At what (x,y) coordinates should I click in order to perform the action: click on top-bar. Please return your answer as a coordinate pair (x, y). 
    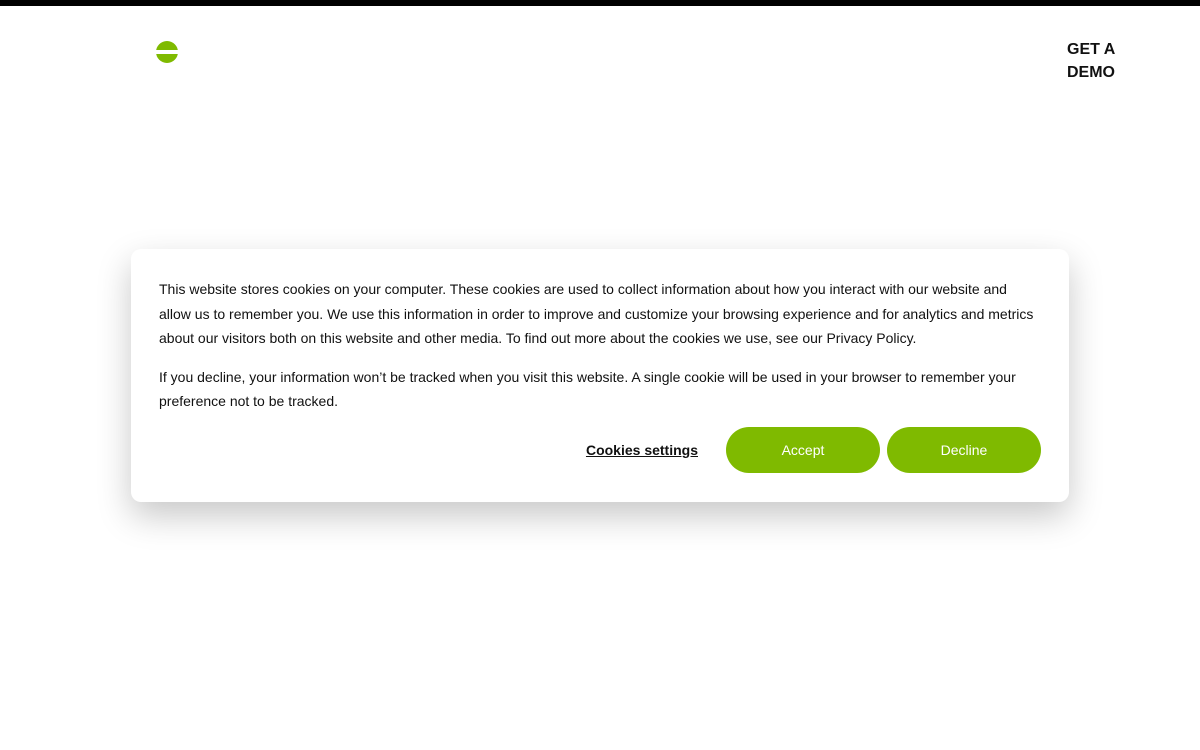
    Looking at the image, I should click on (600, 3).